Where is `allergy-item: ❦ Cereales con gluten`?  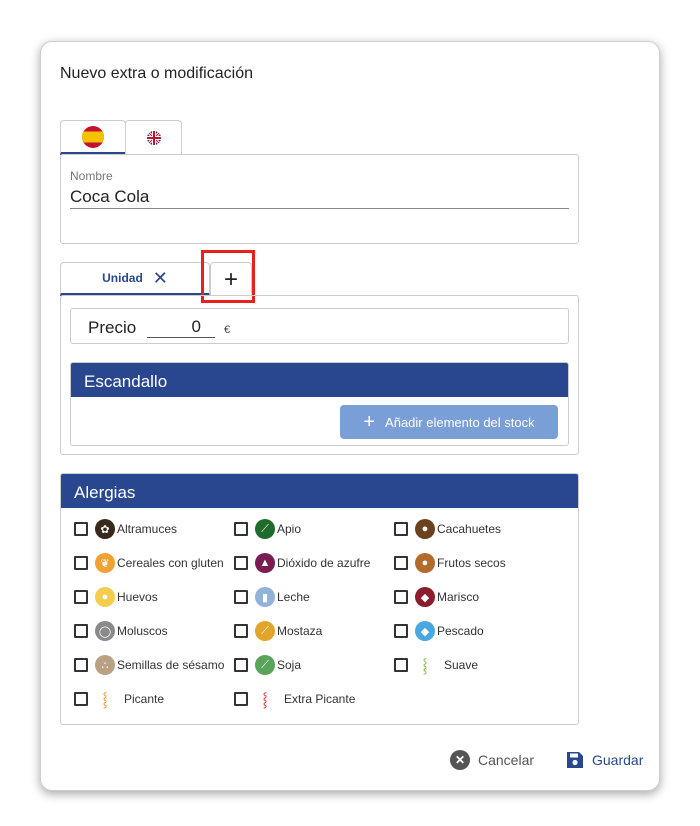 allergy-item: ❦ Cereales con gluten is located at coordinates (153, 563).